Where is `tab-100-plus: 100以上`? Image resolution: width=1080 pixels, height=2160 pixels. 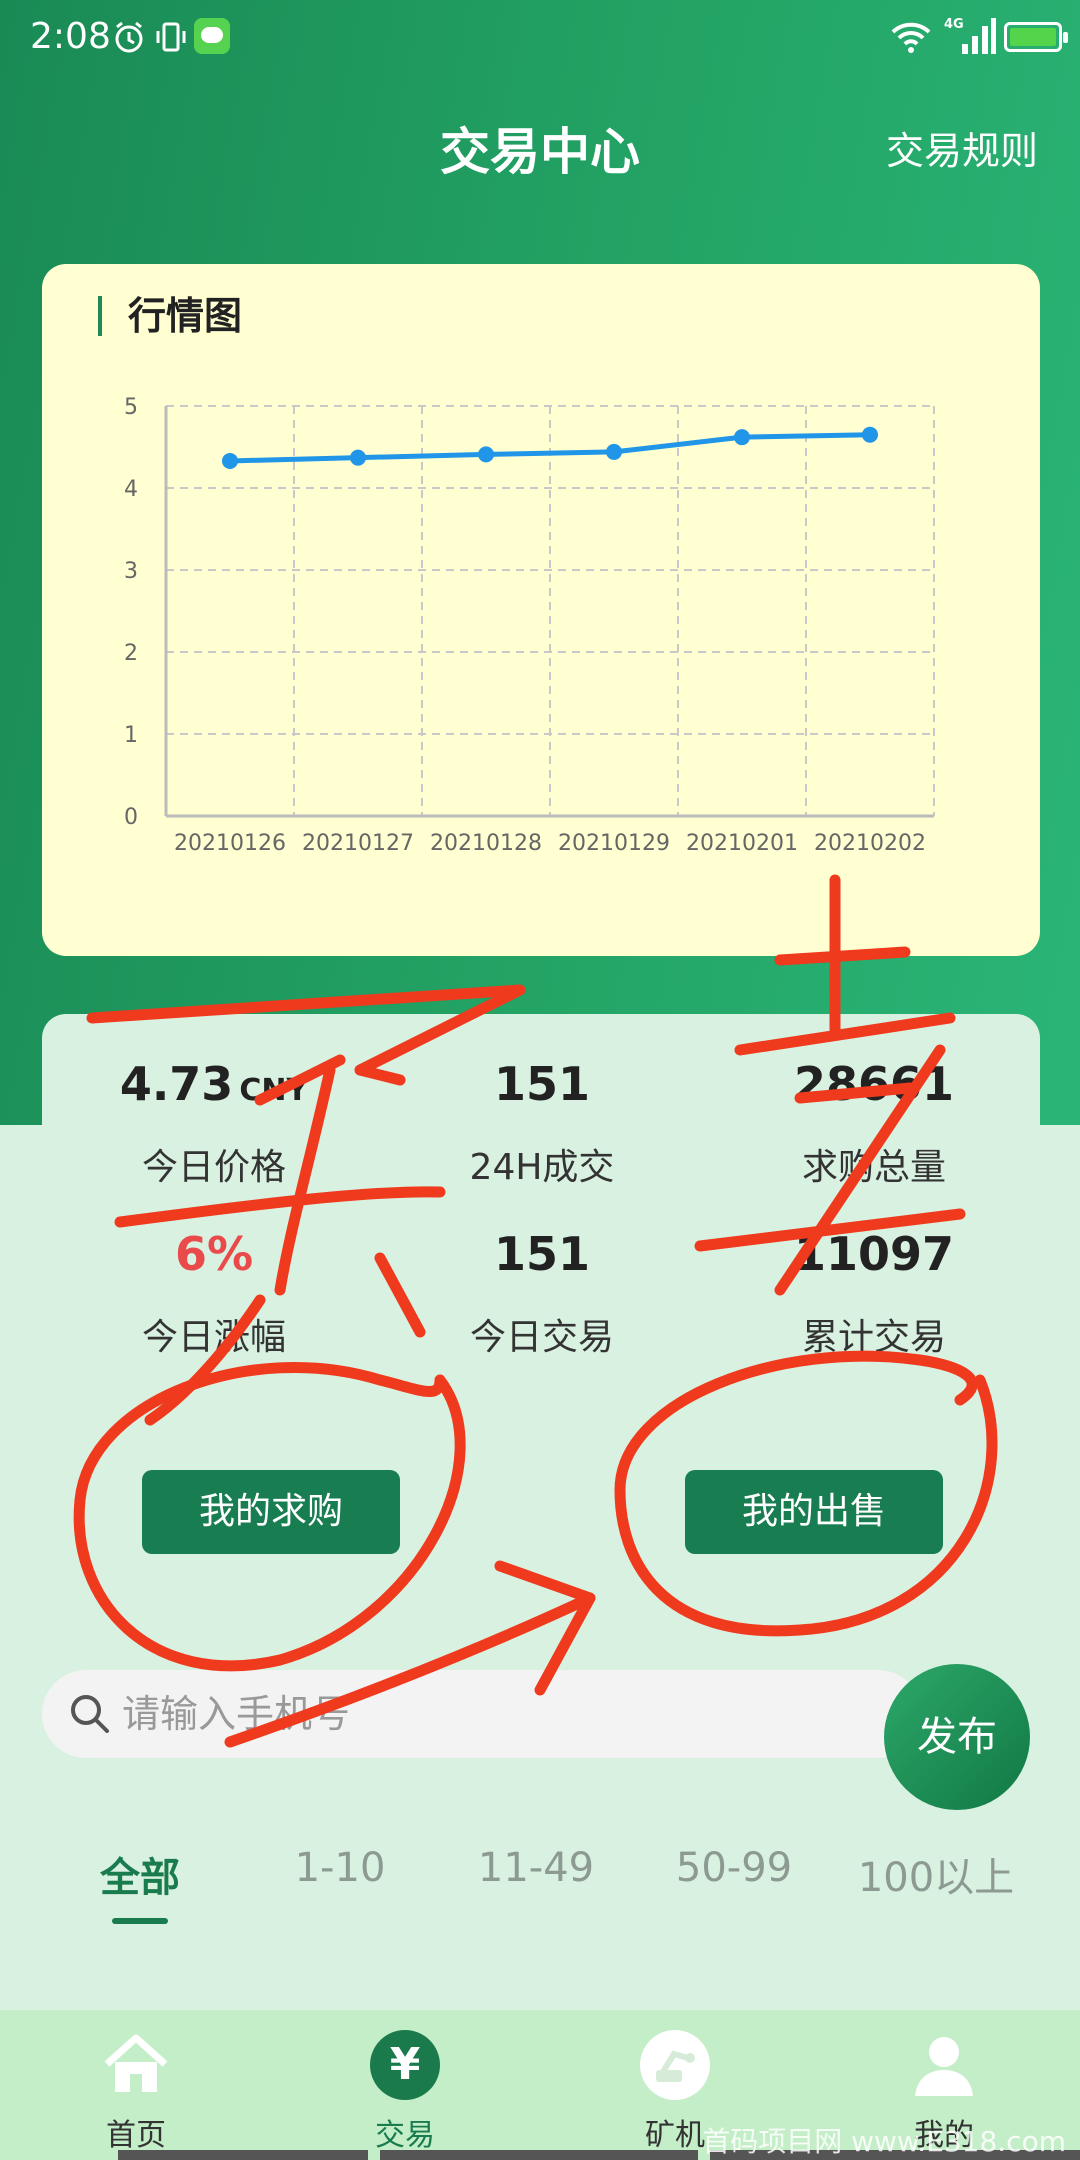 tab-100-plus: 100以上 is located at coordinates (936, 1874).